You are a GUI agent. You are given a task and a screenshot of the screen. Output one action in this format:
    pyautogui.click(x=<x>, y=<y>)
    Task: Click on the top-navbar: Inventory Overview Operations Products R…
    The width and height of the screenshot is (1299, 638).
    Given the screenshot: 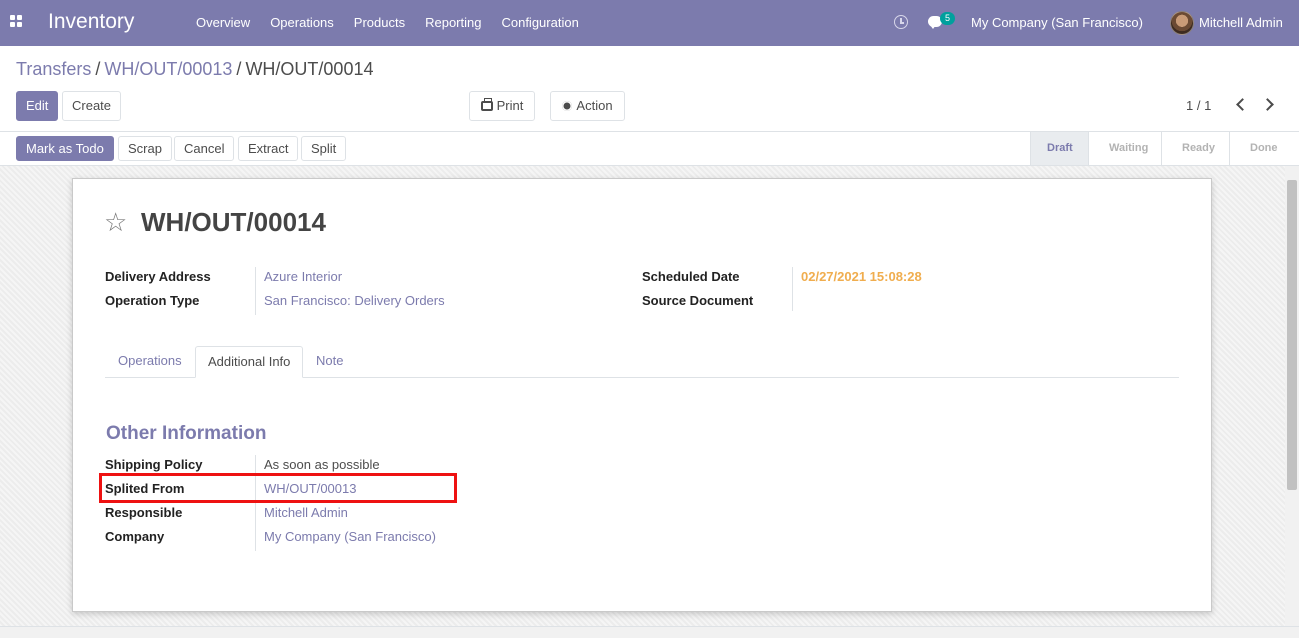 What is the action you would take?
    pyautogui.click(x=649, y=23)
    